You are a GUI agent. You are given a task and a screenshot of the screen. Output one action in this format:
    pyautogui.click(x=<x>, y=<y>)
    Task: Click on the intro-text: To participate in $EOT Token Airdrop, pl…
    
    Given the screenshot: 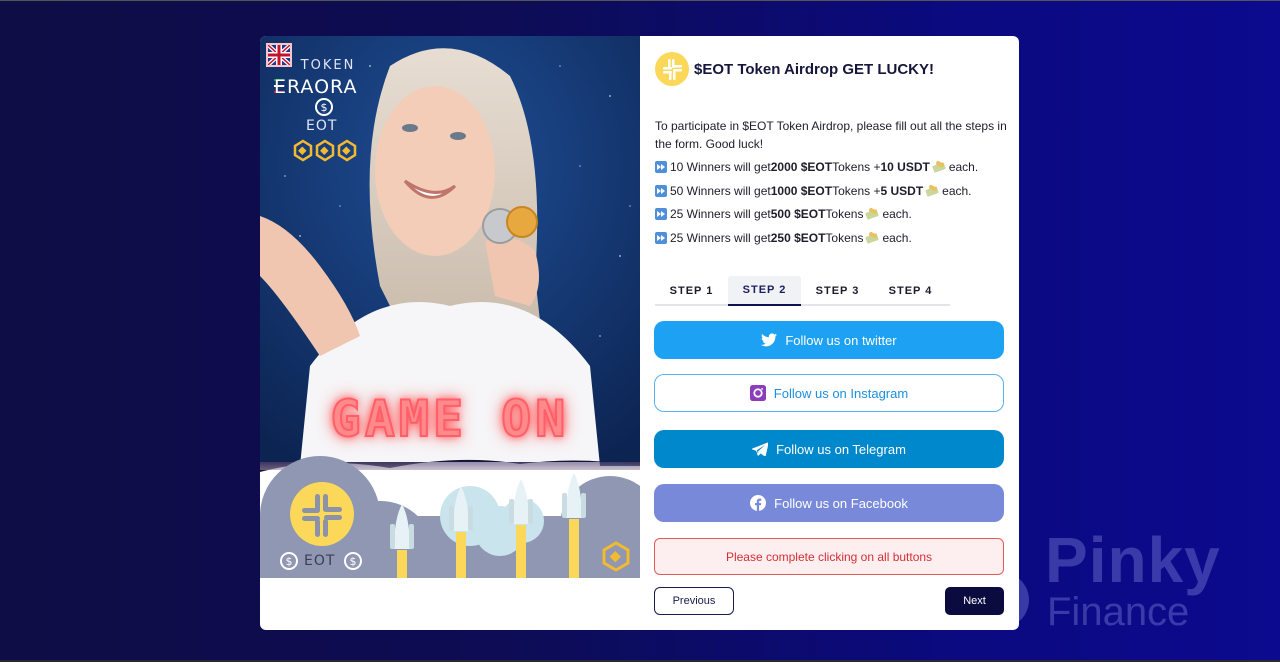 What is the action you would take?
    pyautogui.click(x=831, y=135)
    